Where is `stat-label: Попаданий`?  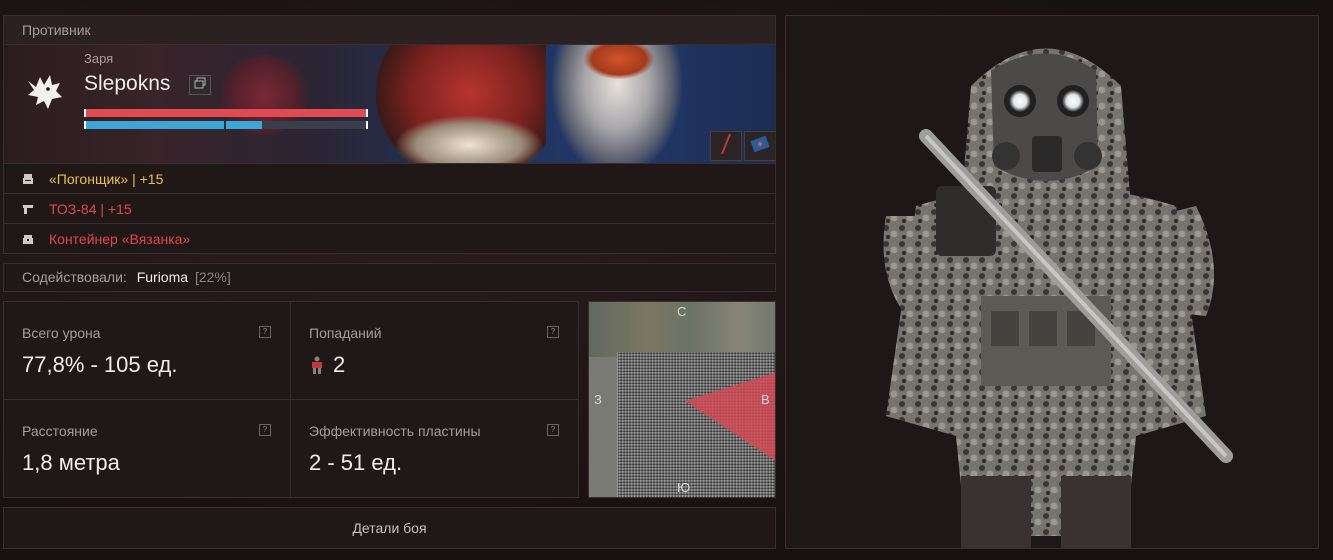
stat-label: Попаданий is located at coordinates (345, 333).